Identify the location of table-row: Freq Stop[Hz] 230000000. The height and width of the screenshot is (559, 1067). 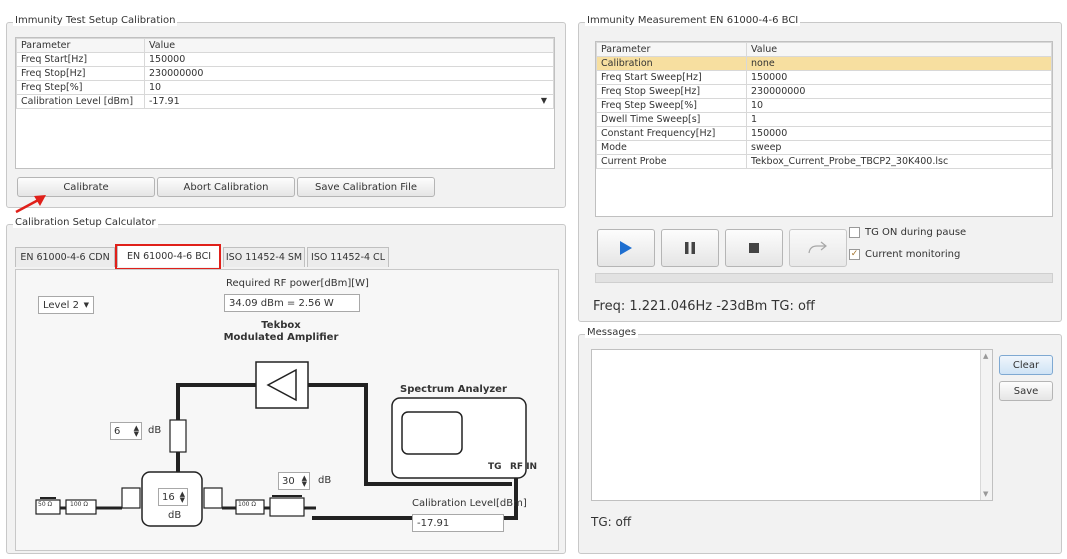
(285, 73).